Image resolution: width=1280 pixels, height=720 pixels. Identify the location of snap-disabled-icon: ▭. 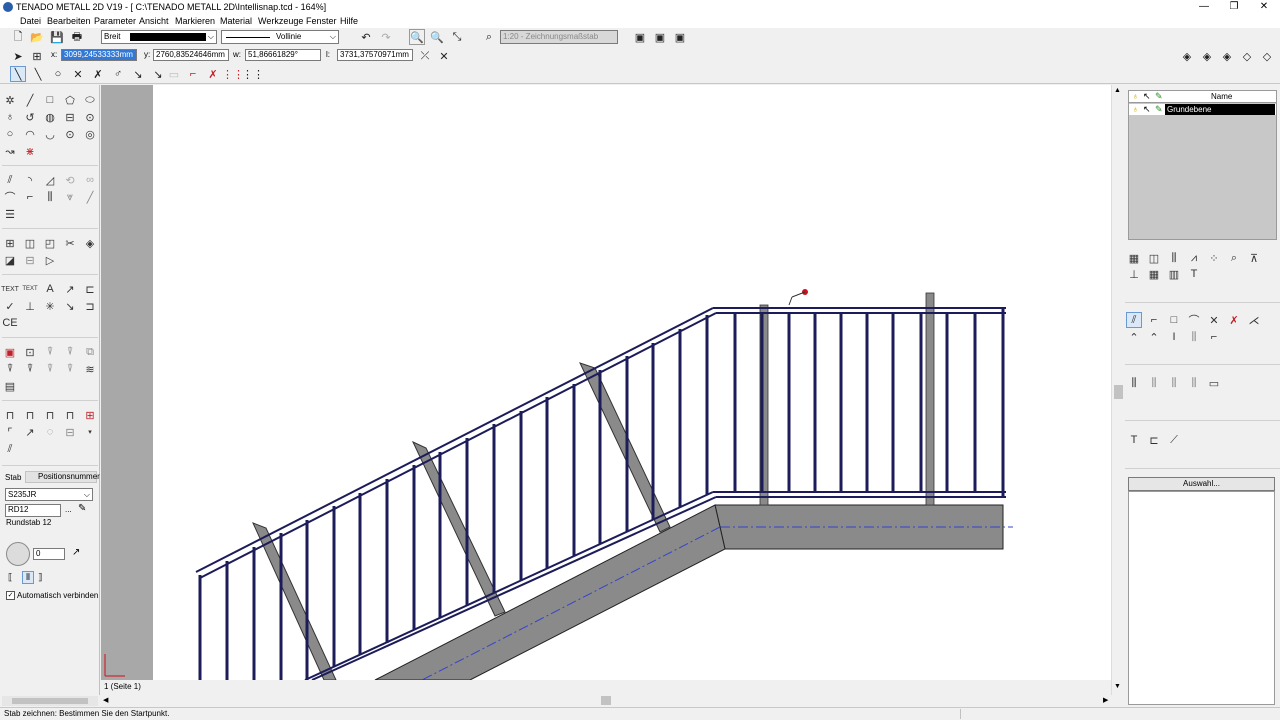
(174, 74).